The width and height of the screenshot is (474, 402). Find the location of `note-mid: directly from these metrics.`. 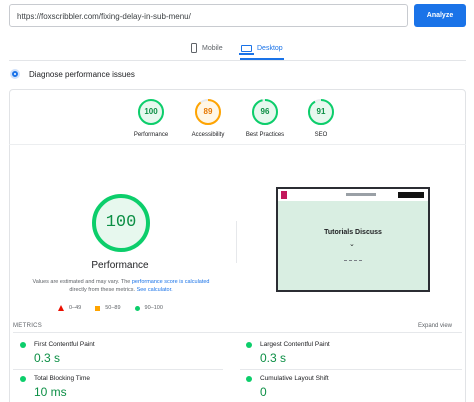

note-mid: directly from these metrics. is located at coordinates (102, 290).